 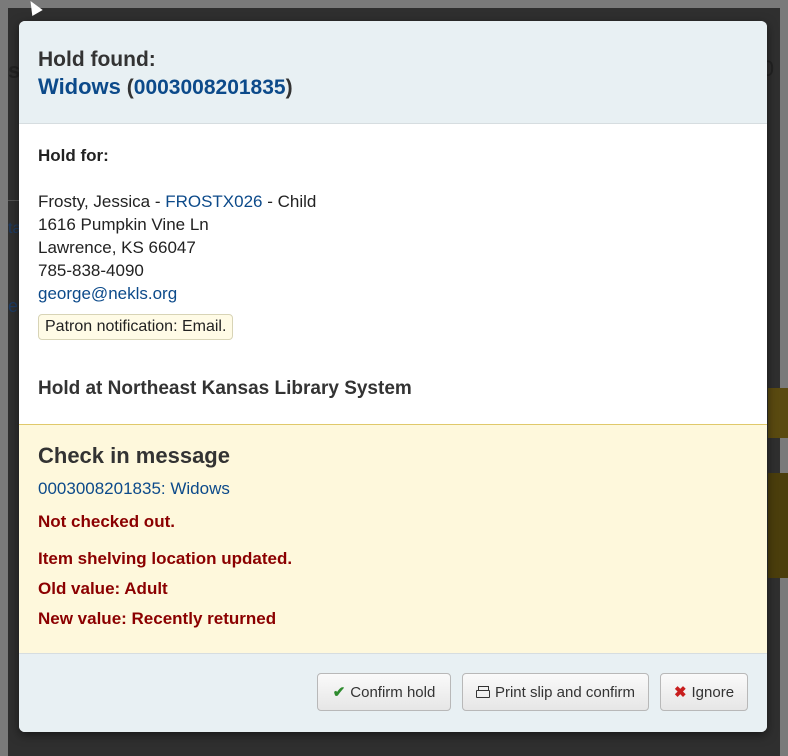 What do you see at coordinates (123, 224) in the screenshot?
I see `address-line1: 1616 Pumpkin Vine Ln` at bounding box center [123, 224].